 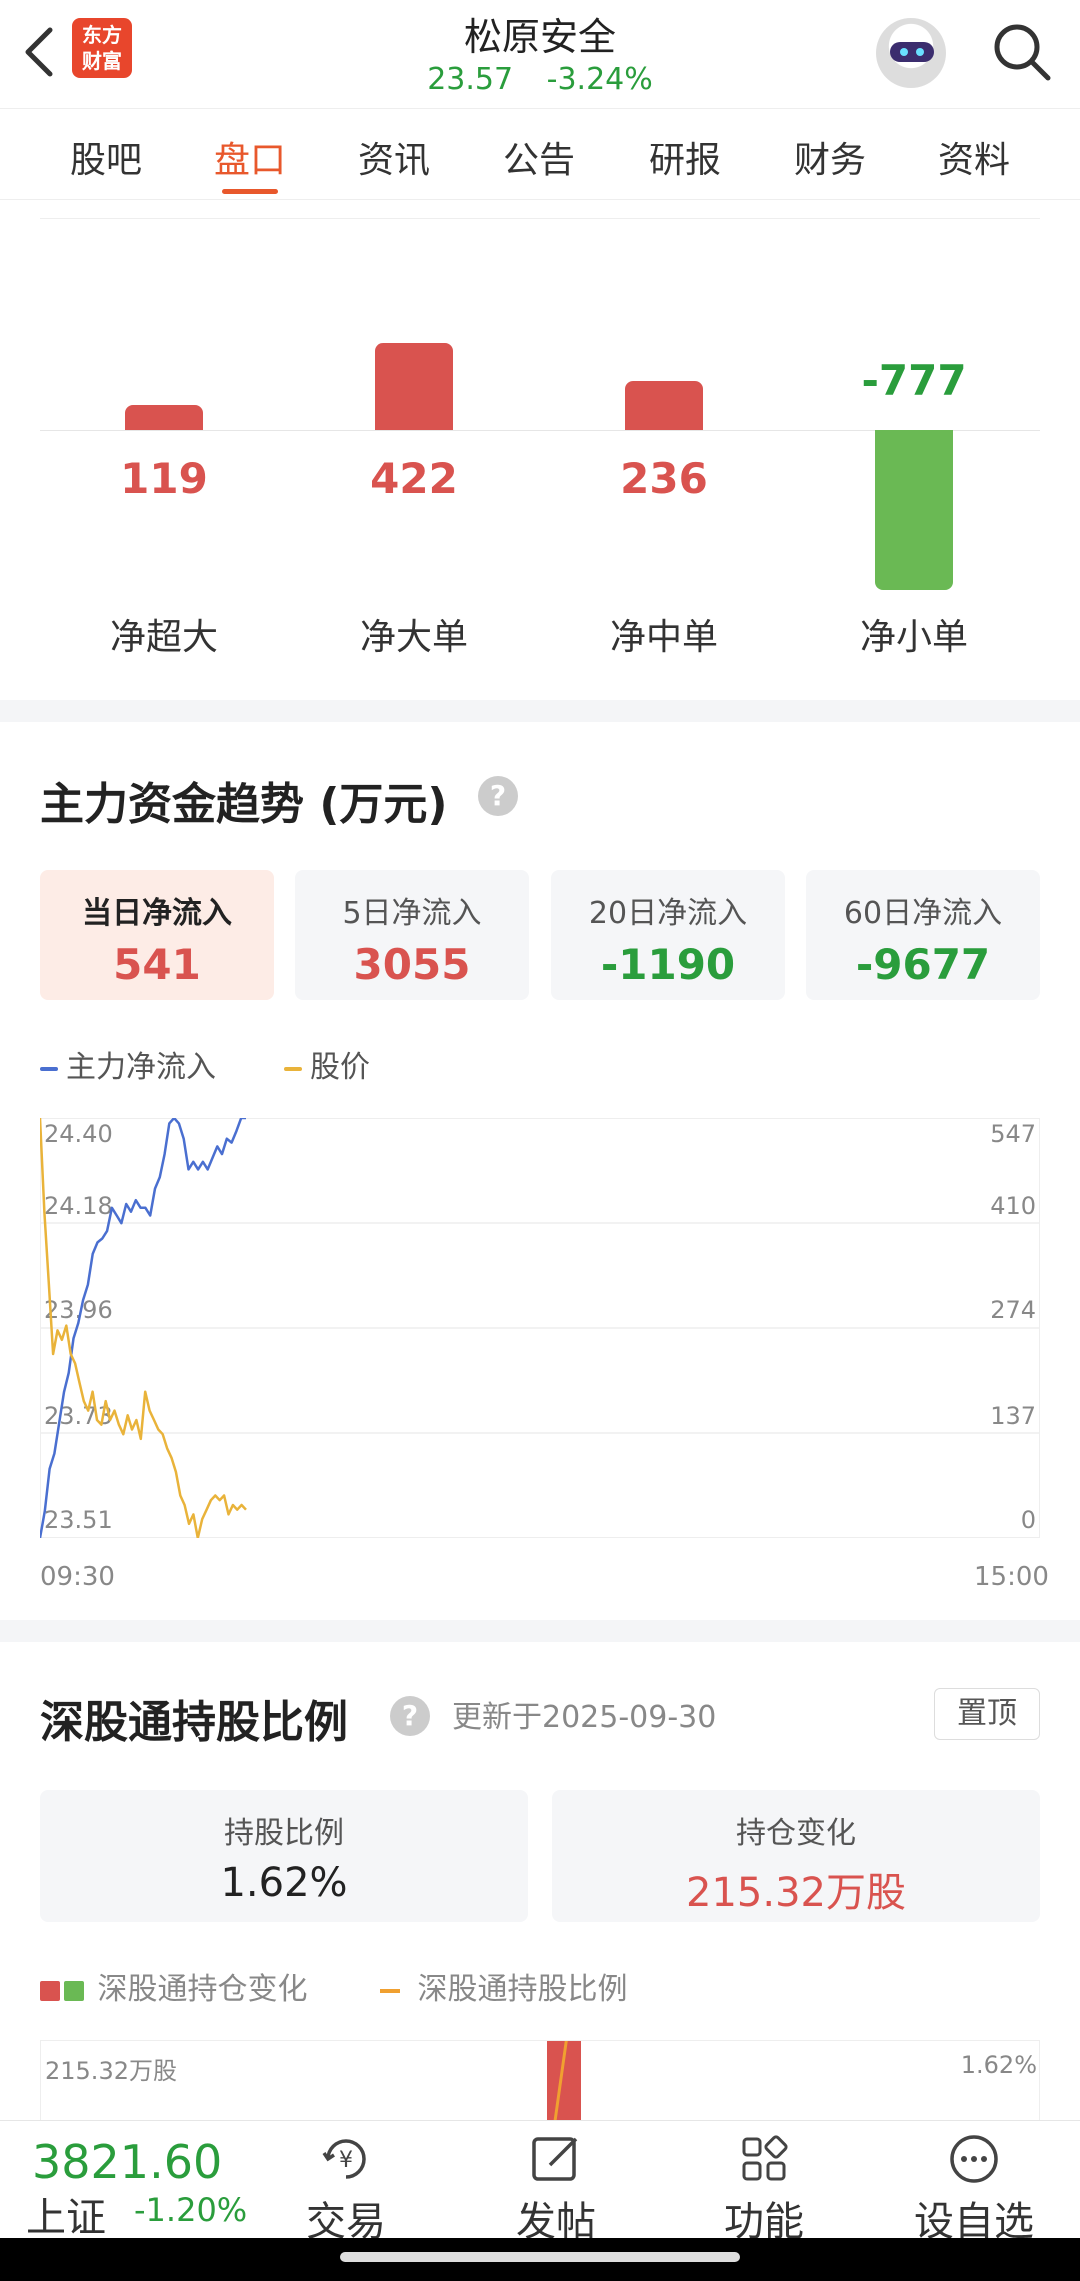 What do you see at coordinates (830, 157) in the screenshot?
I see `tab-finance: 财务` at bounding box center [830, 157].